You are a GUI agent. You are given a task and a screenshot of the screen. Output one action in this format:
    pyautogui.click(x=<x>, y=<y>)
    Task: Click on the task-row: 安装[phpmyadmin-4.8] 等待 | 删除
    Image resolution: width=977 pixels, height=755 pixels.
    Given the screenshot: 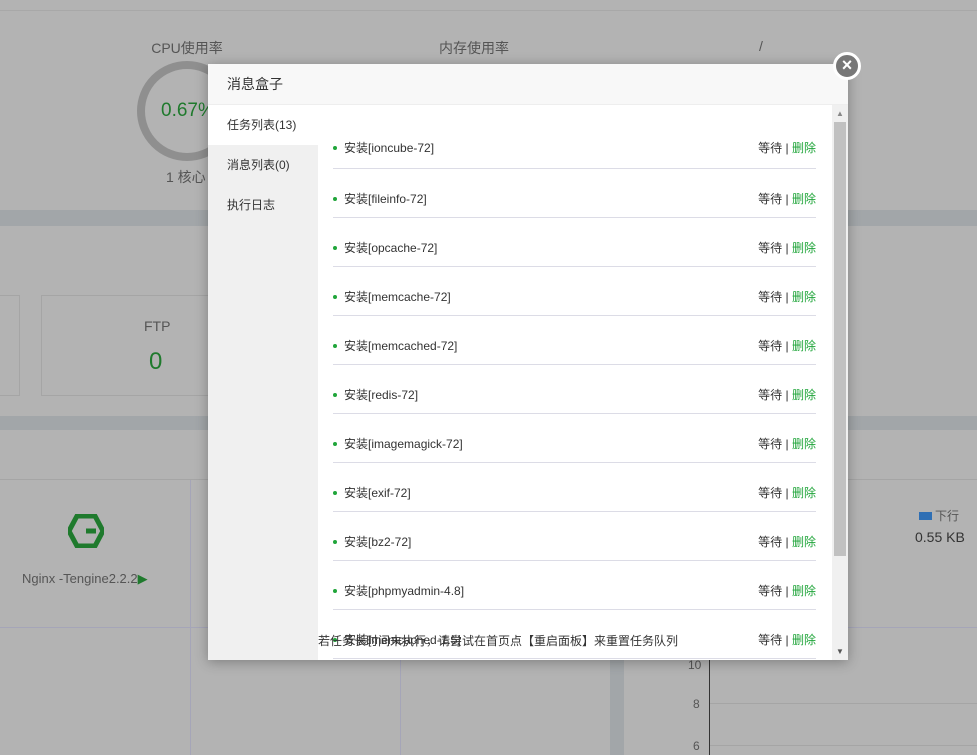 What is the action you would take?
    pyautogui.click(x=574, y=585)
    